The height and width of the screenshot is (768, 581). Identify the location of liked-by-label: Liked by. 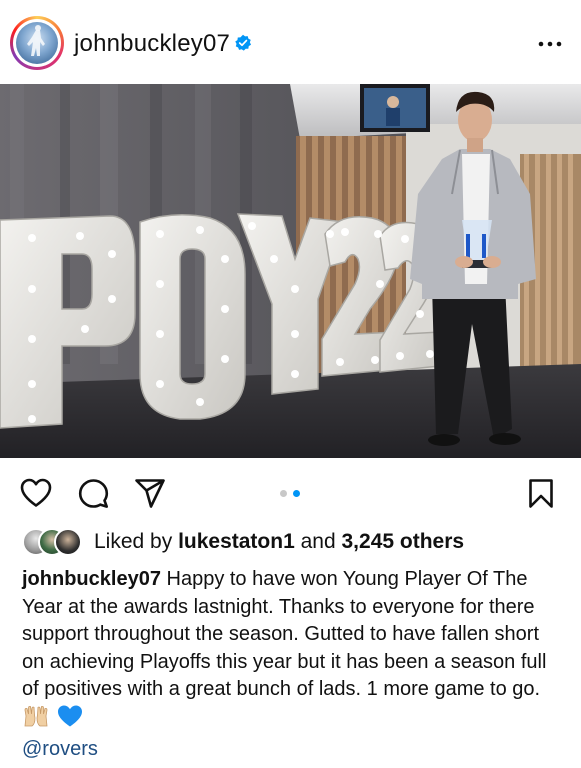
(133, 541).